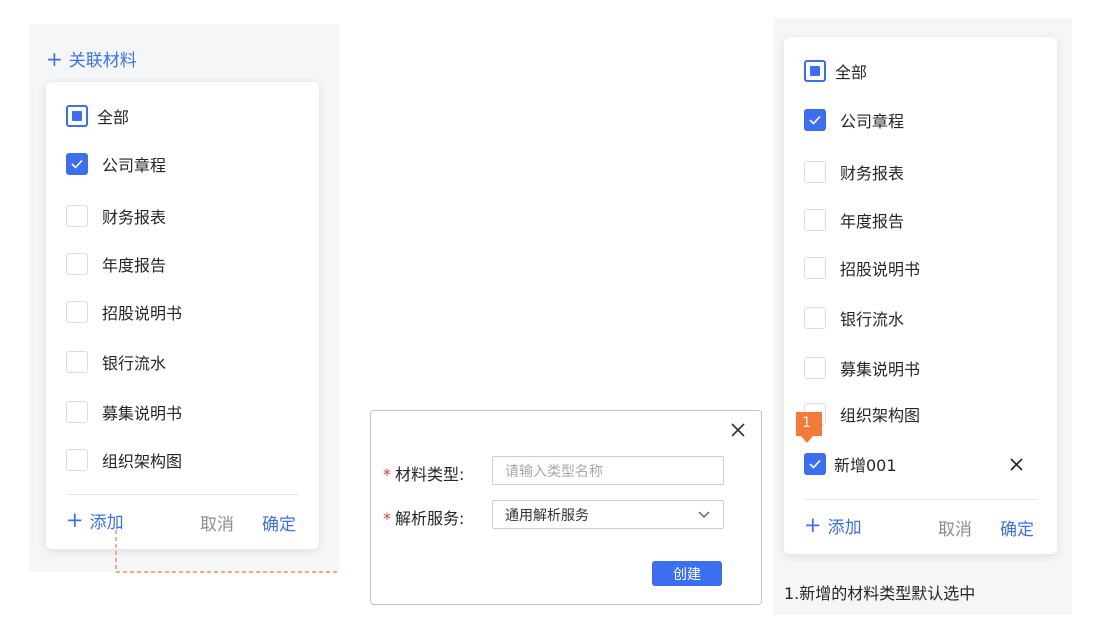 The height and width of the screenshot is (624, 1100). Describe the element at coordinates (920, 499) in the screenshot. I see `right-footer-divider` at that location.